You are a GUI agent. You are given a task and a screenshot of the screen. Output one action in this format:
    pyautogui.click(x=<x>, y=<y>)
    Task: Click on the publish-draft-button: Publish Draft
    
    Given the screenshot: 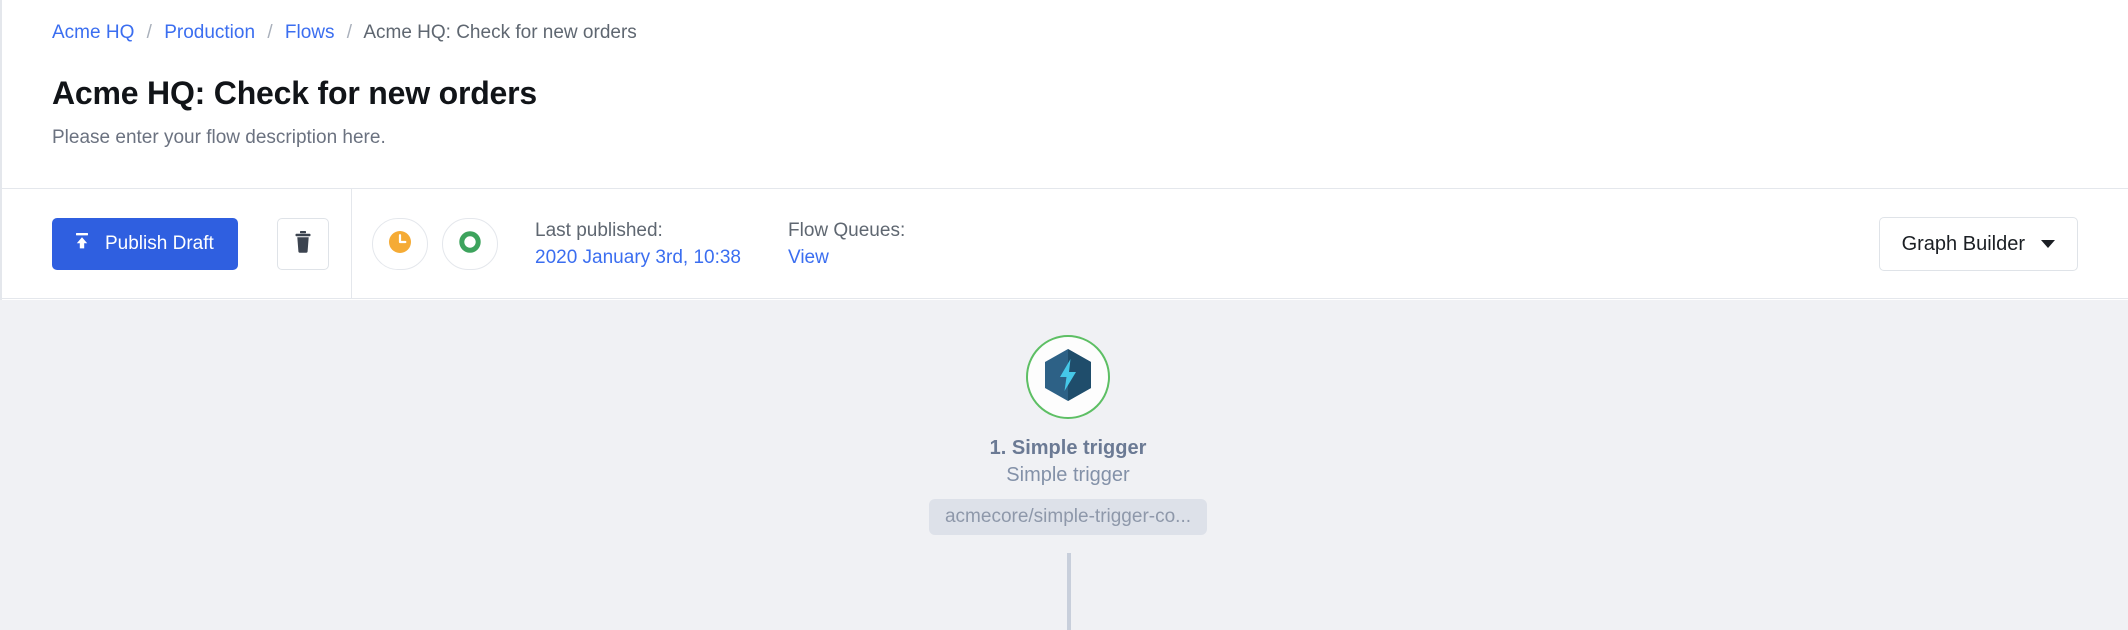 What is the action you would take?
    pyautogui.click(x=145, y=244)
    